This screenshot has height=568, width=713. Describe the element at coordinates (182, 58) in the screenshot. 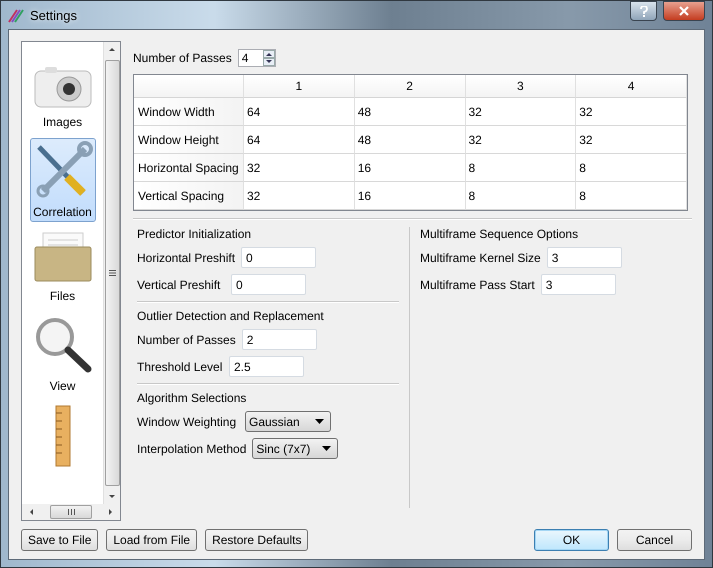

I see `passes-label: Number of Passes` at that location.